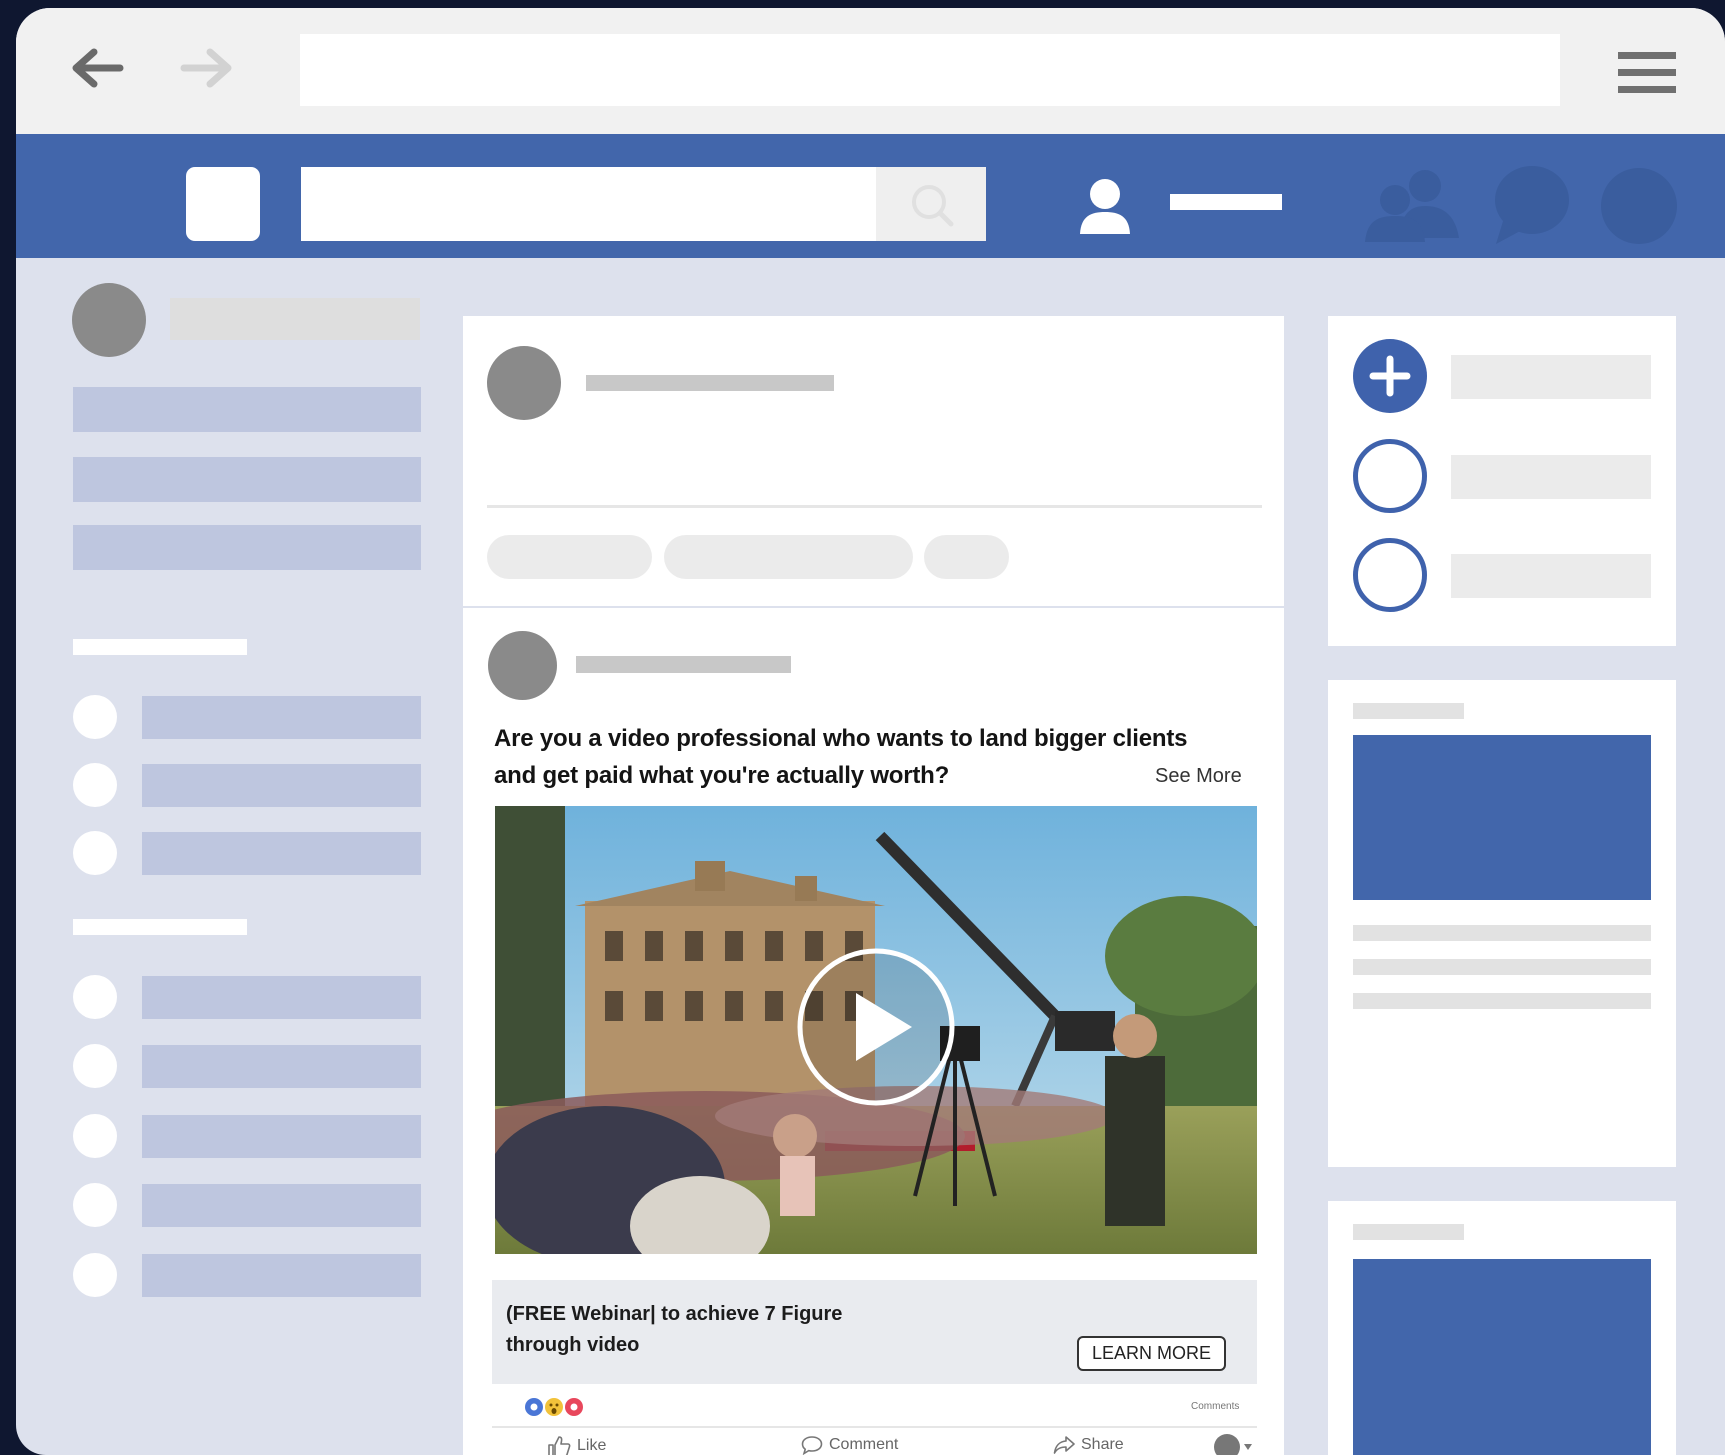 The height and width of the screenshot is (1455, 1725). Describe the element at coordinates (295, 319) in the screenshot. I see `user-name-placeholder` at that location.